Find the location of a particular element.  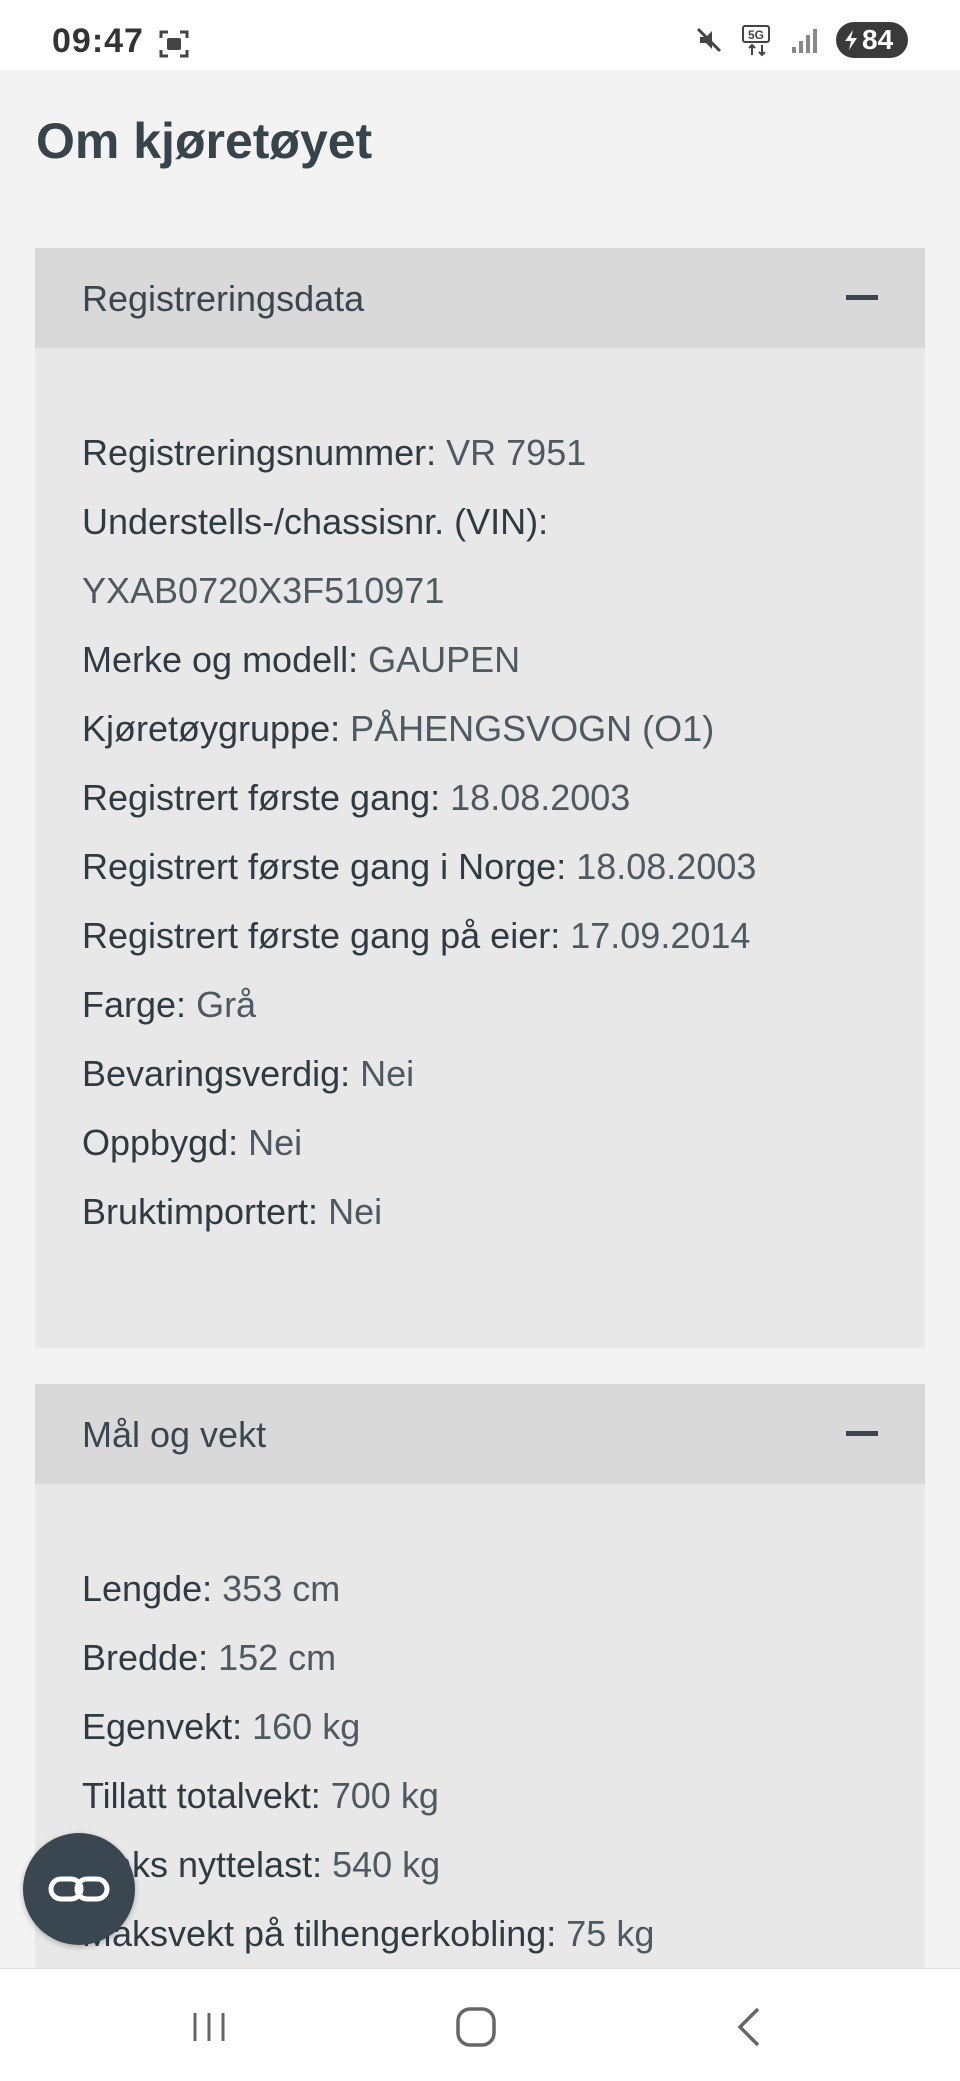

row-first-registered: Registrert første gang: 18.08.2003 is located at coordinates (480, 797).